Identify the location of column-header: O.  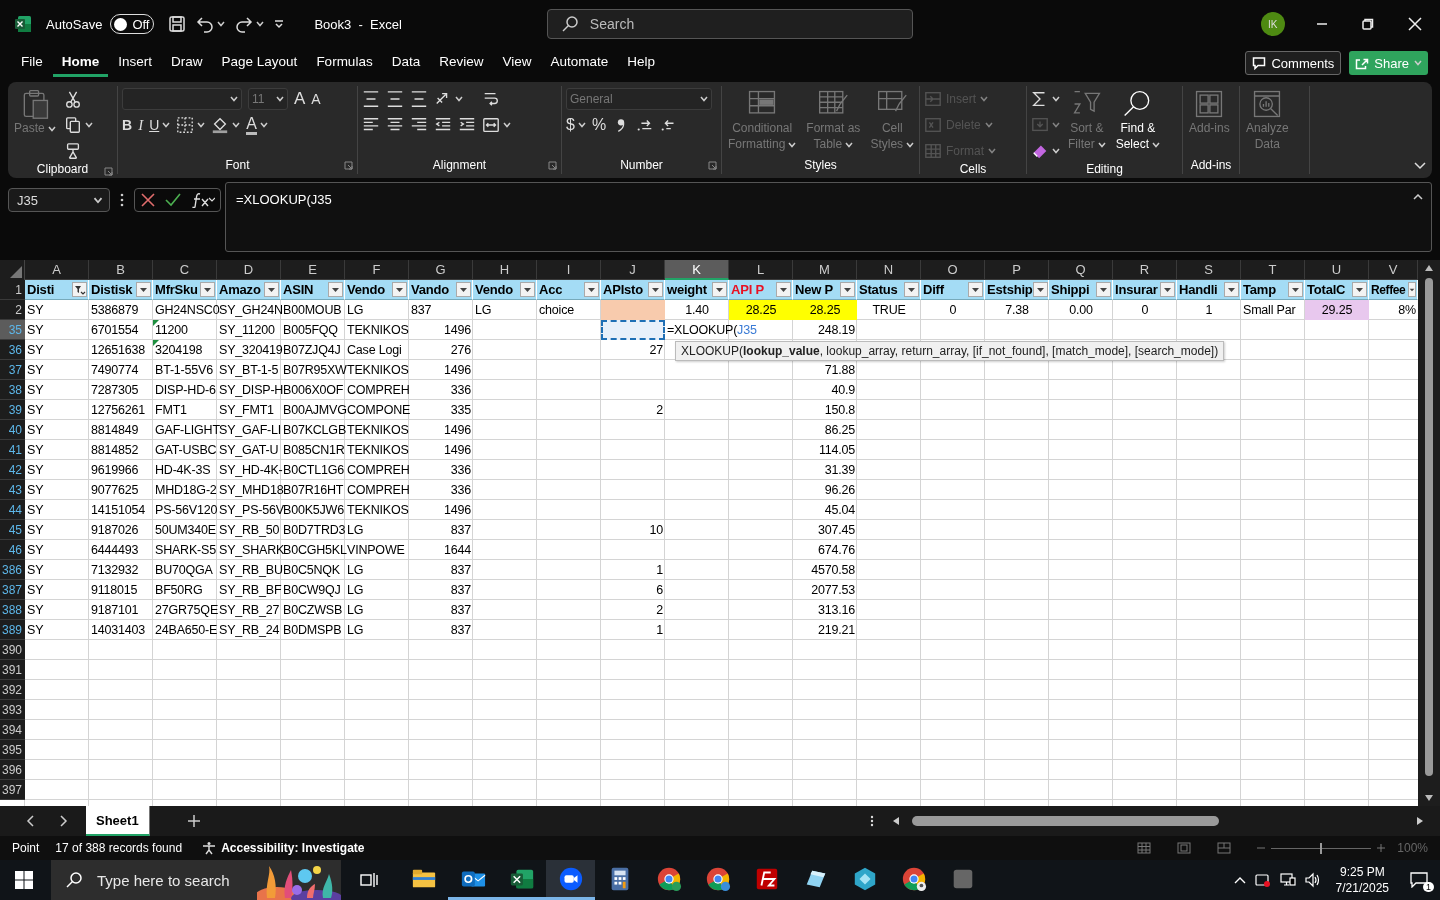
(953, 270).